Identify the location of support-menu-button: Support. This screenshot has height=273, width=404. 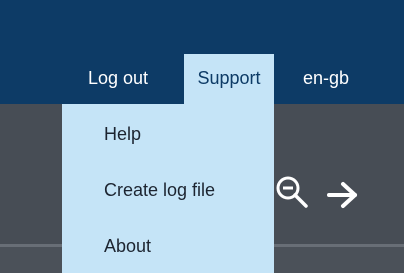
(229, 79).